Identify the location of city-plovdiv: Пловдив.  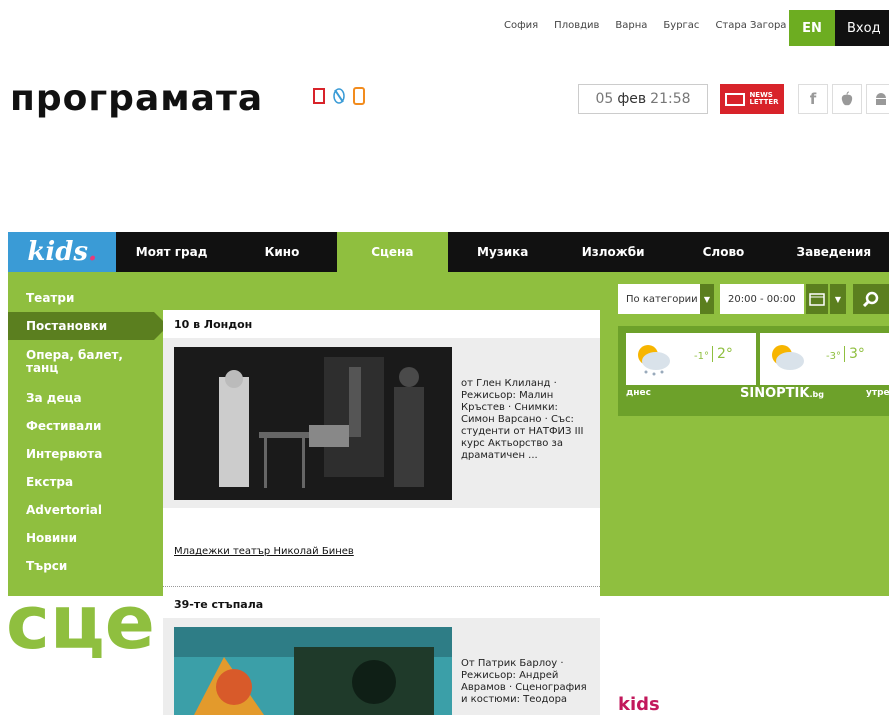
(576, 25).